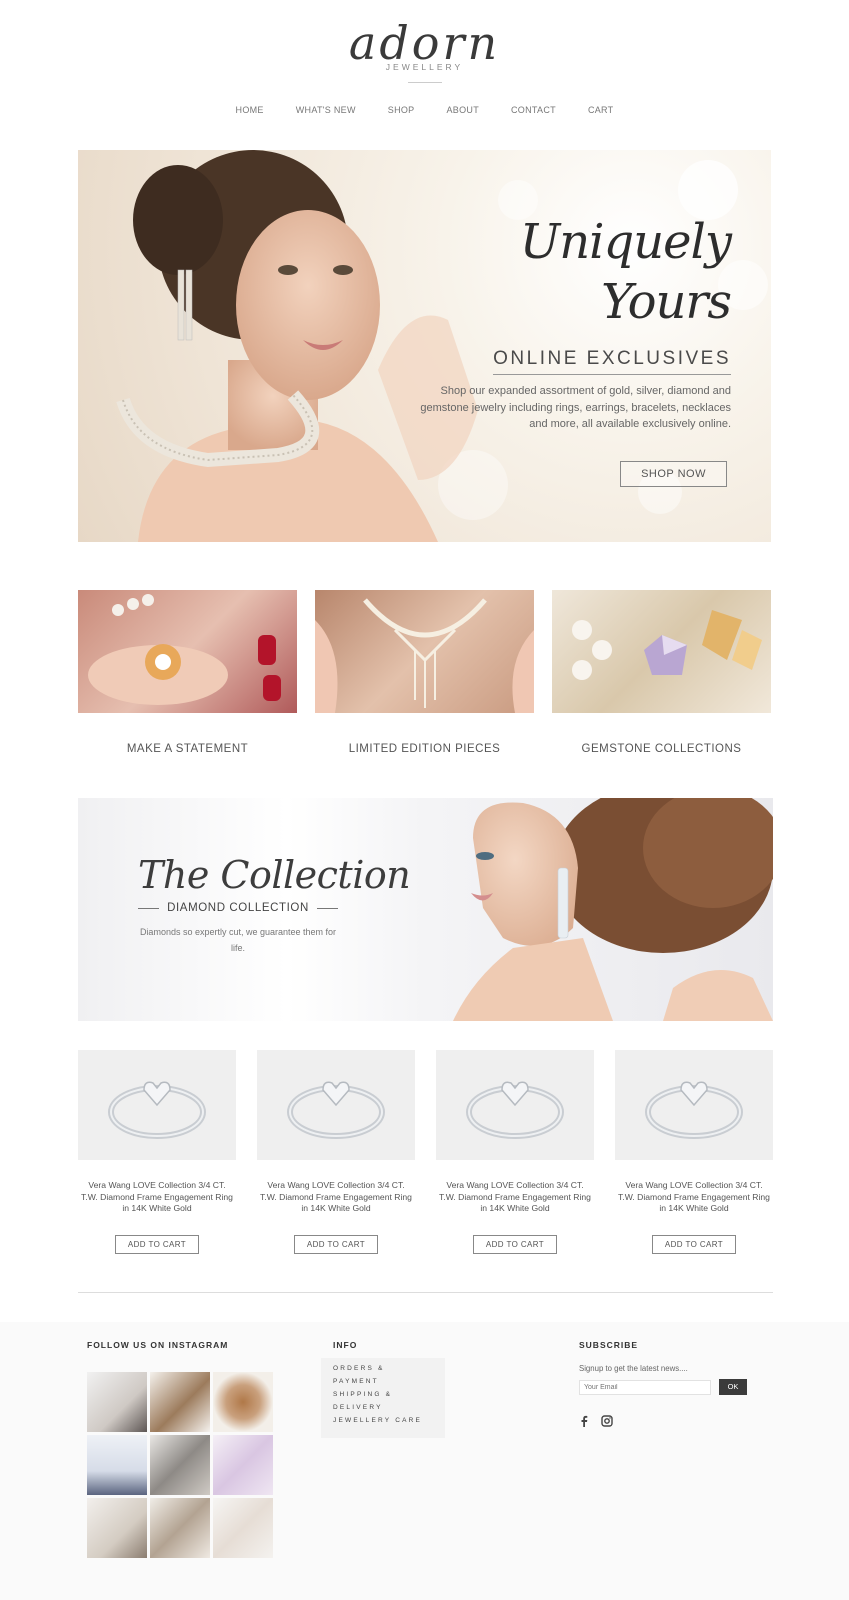  Describe the element at coordinates (158, 1345) in the screenshot. I see `instagram-heading: FOLLOW US ON INSTAGRAM` at that location.